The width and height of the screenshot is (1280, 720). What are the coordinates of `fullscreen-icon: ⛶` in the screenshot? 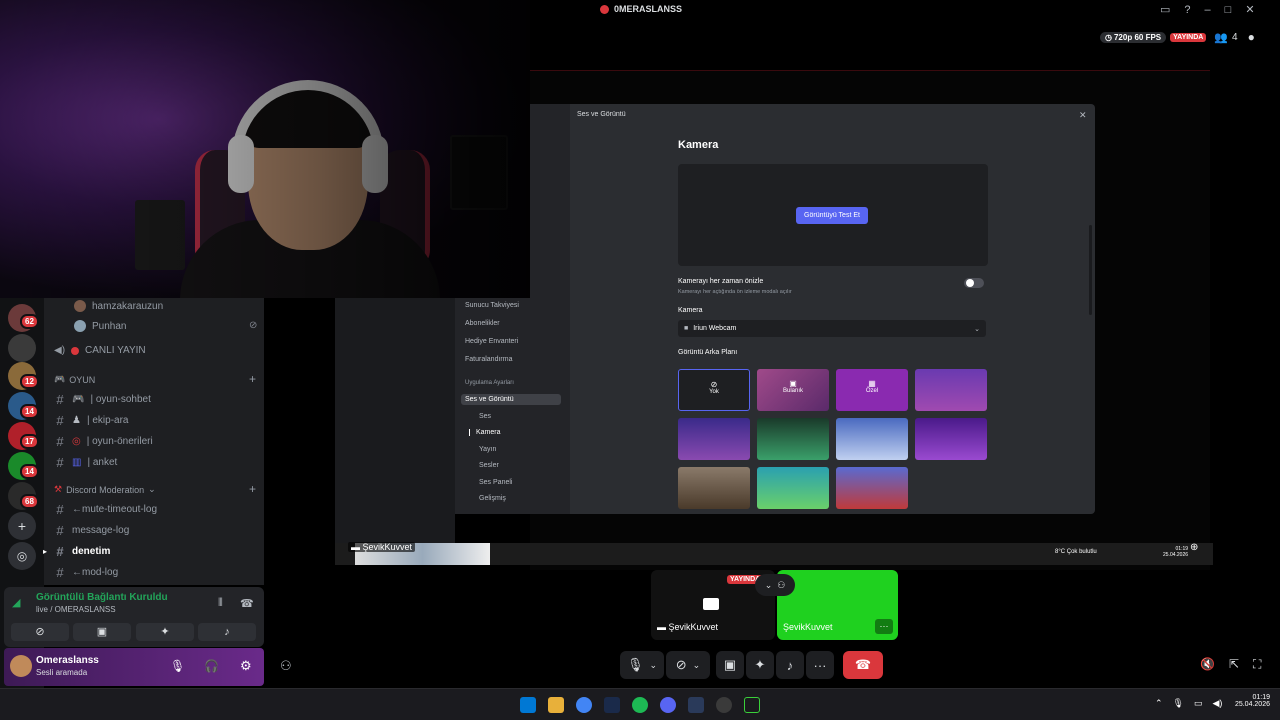 It's located at (1257, 664).